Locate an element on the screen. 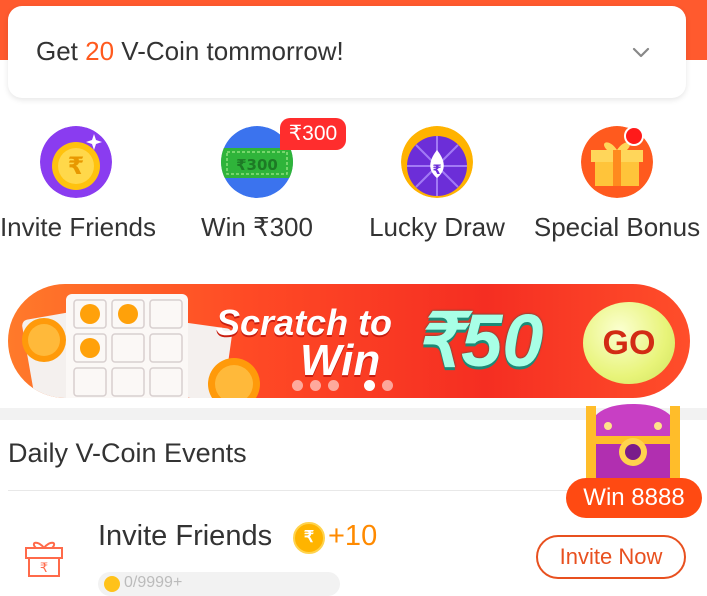 The height and width of the screenshot is (596, 707). lucky-draw-wheel-icon: ₹ is located at coordinates (437, 162).